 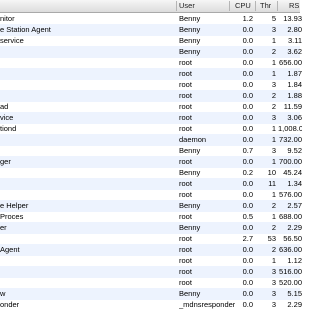 I want to click on column-header-rs: RS, so click(x=294, y=6).